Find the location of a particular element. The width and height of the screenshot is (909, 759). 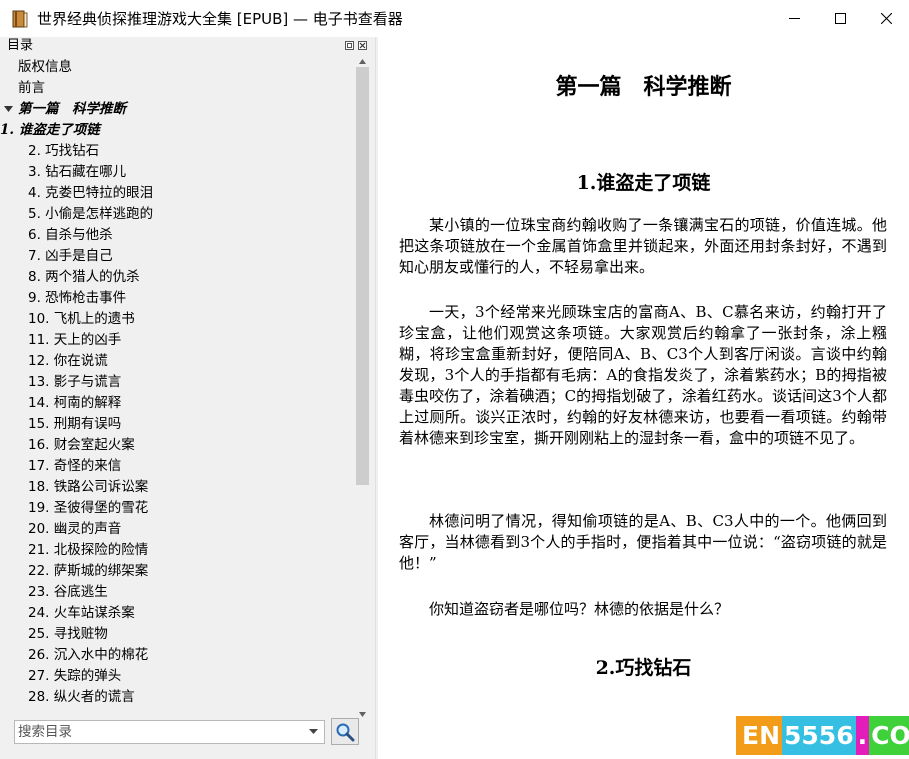

scroll-thumb is located at coordinates (362, 276).